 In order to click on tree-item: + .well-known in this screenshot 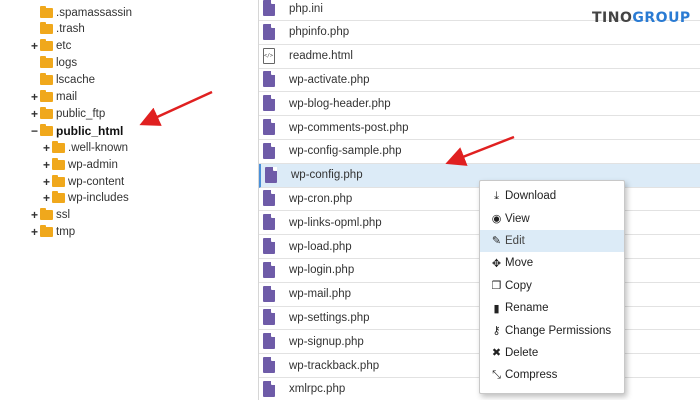, I will do `click(85, 147)`.